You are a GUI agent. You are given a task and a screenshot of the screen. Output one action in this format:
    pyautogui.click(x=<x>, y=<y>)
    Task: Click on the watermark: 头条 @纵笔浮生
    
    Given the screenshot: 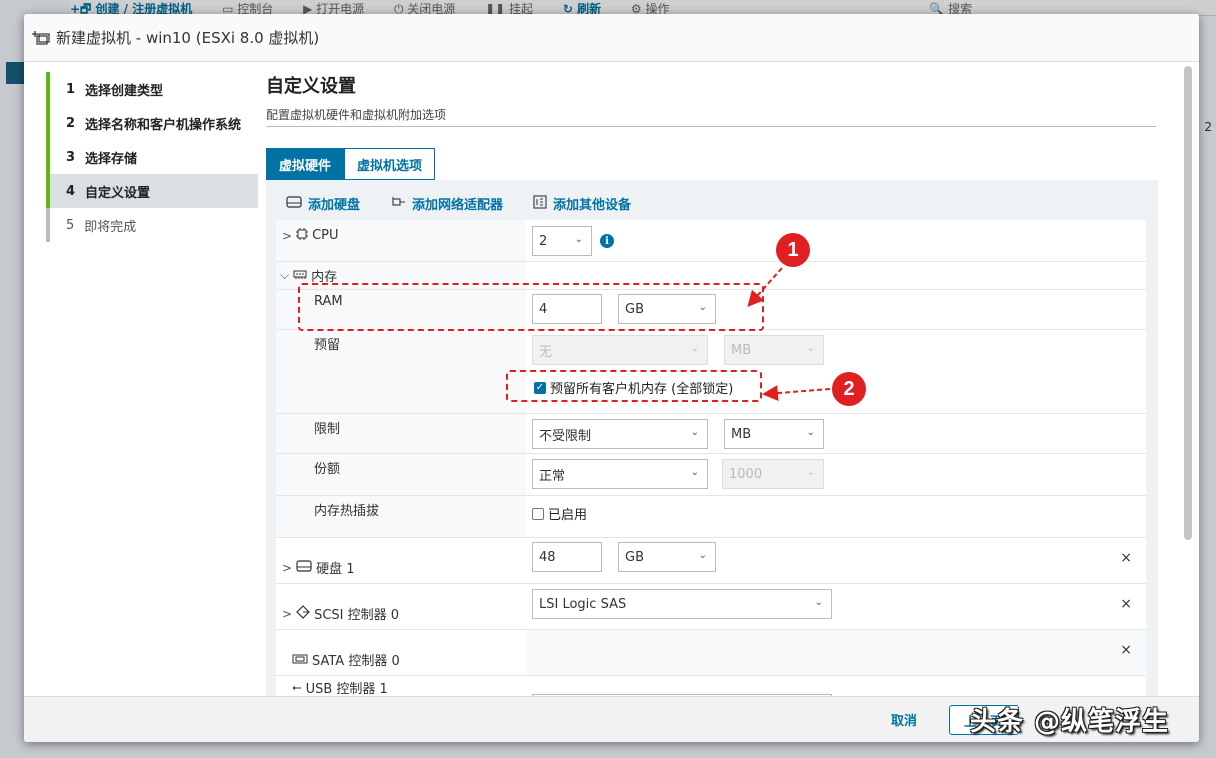 What is the action you would take?
    pyautogui.click(x=1070, y=722)
    